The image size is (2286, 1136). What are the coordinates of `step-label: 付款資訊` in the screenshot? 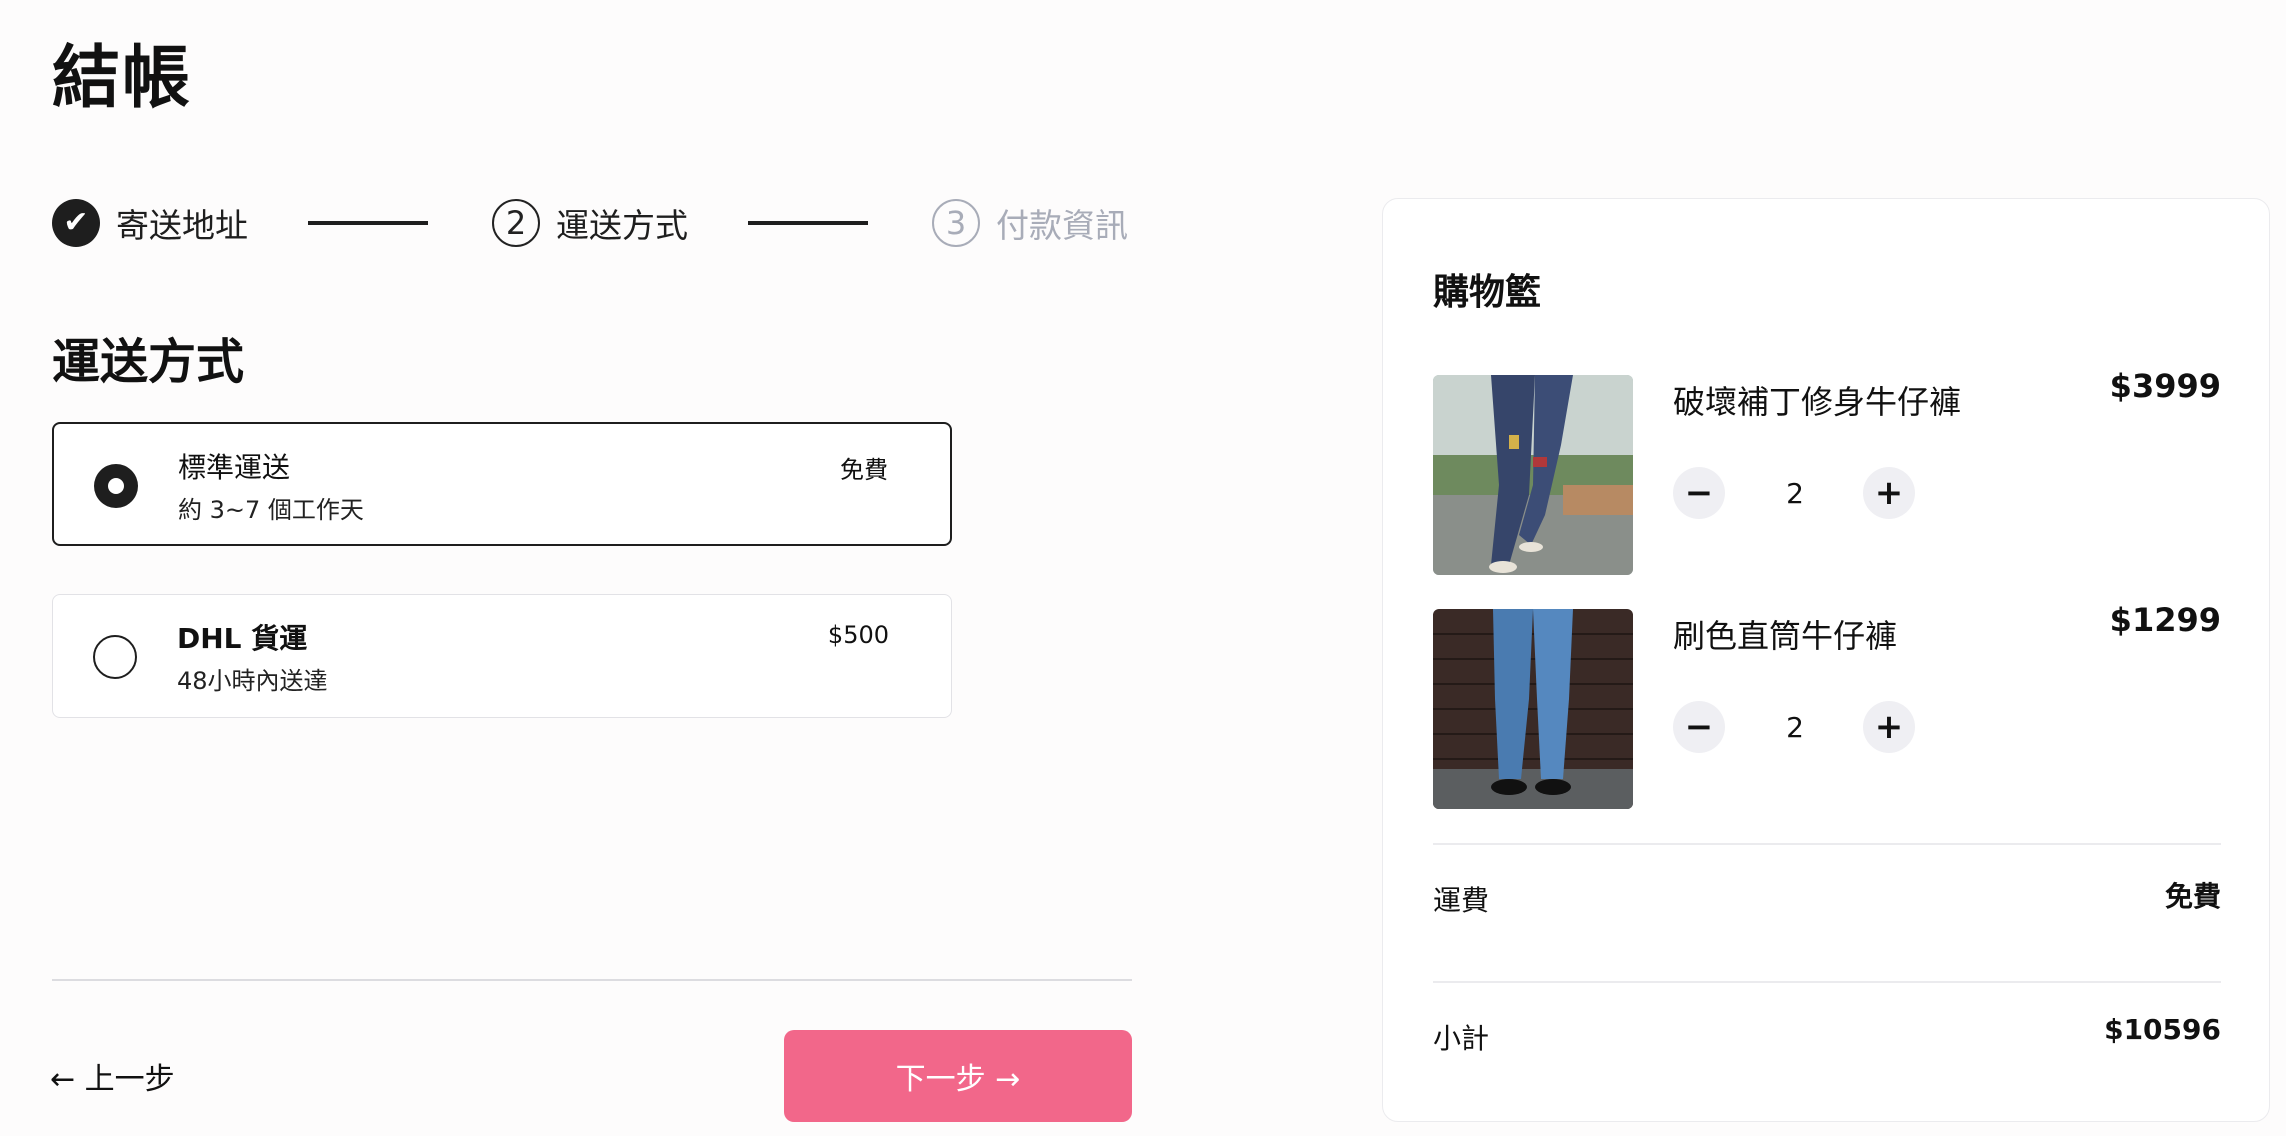 It's located at (1062, 225).